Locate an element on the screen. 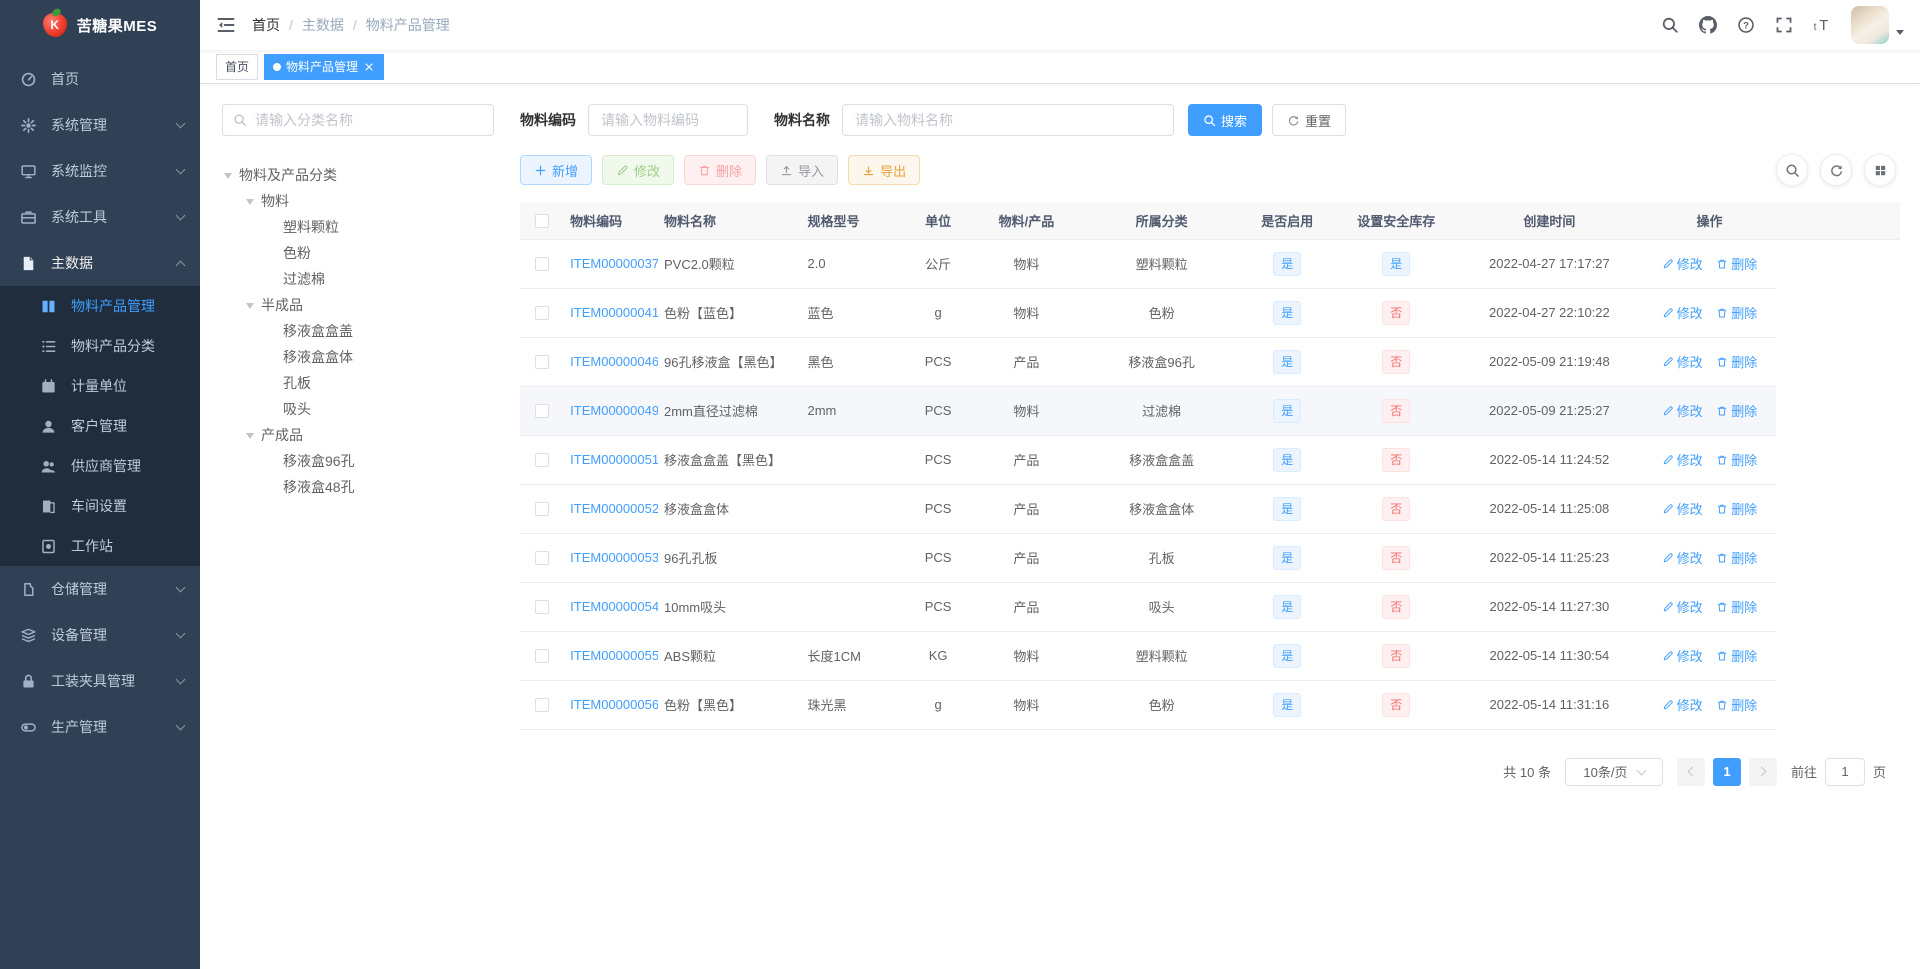 The width and height of the screenshot is (1920, 969). tree-node: 移液盒48孔 is located at coordinates (358, 487).